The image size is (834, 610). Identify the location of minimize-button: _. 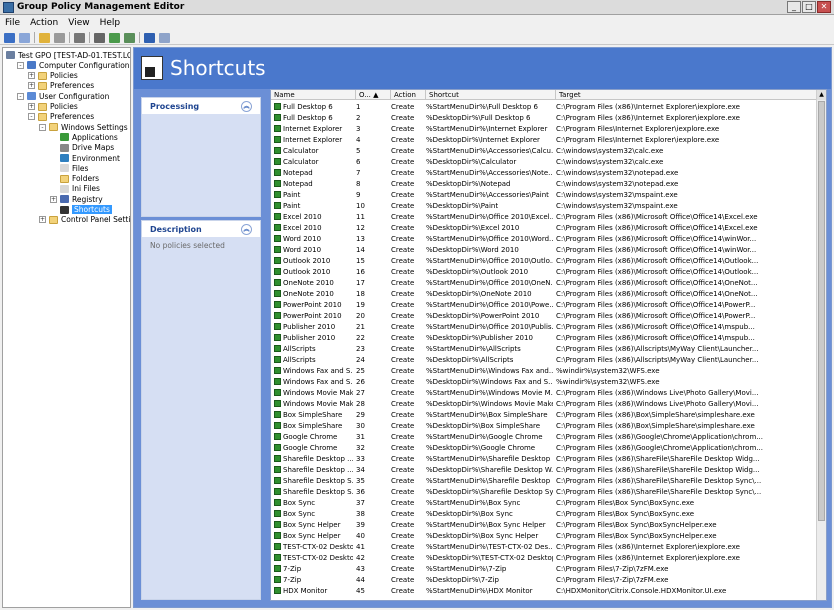
(794, 7).